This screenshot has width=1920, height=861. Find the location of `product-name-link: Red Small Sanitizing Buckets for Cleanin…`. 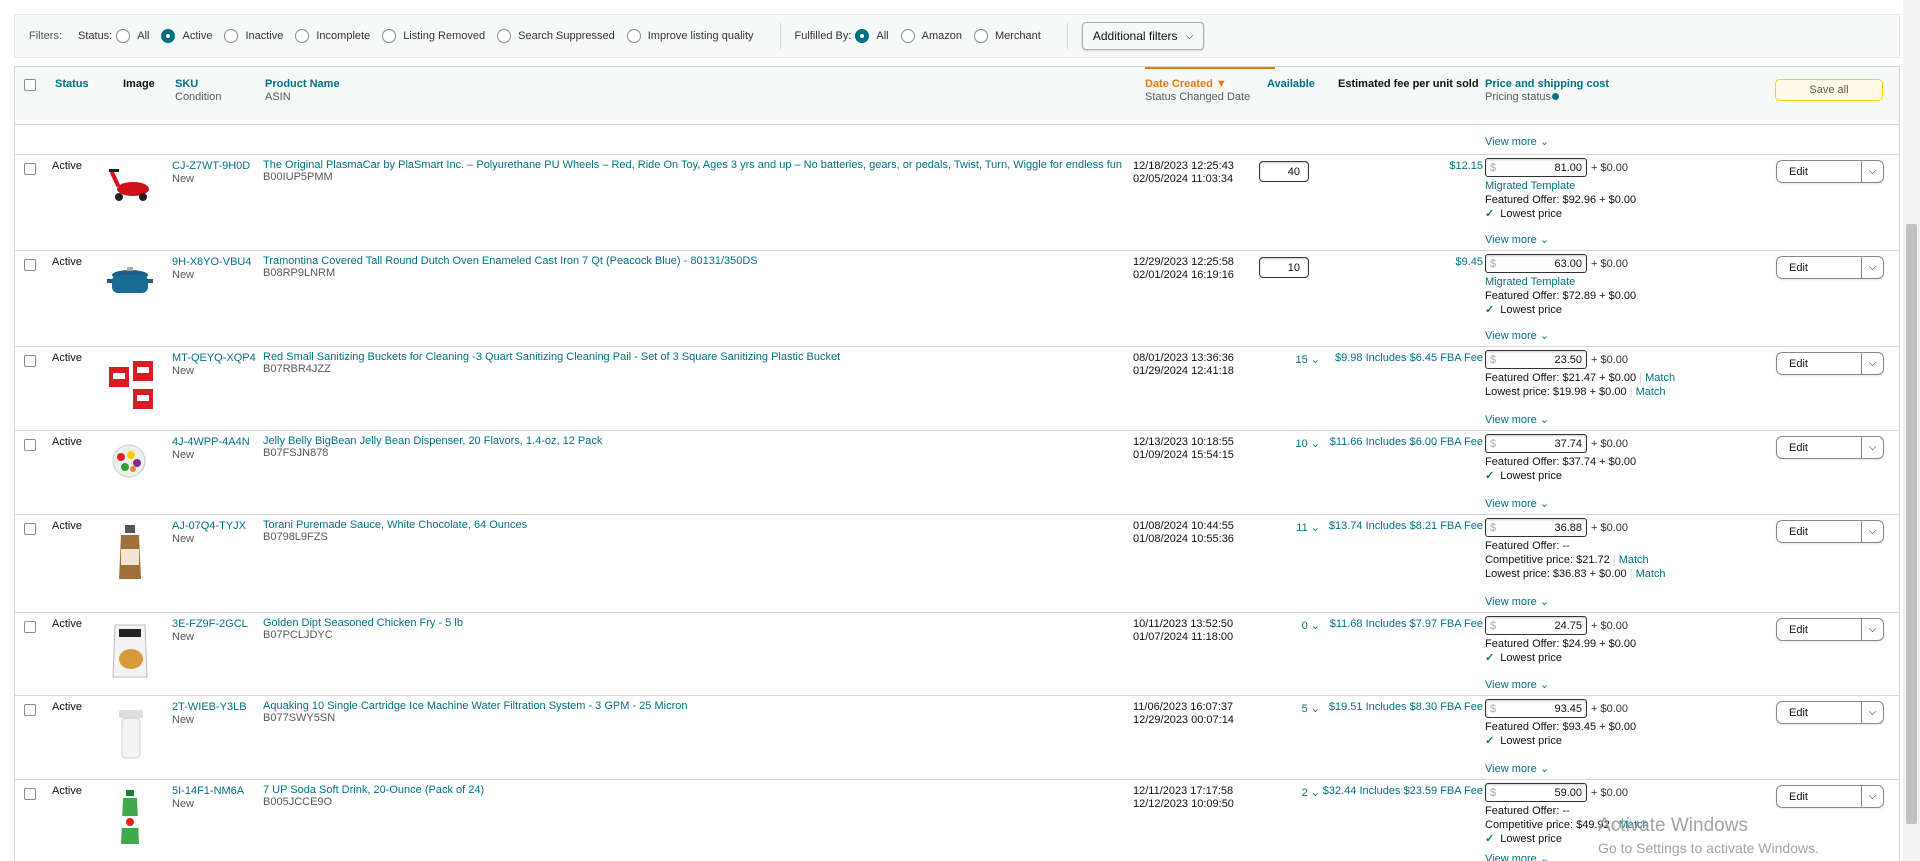

product-name-link: Red Small Sanitizing Buckets for Cleanin… is located at coordinates (551, 357).